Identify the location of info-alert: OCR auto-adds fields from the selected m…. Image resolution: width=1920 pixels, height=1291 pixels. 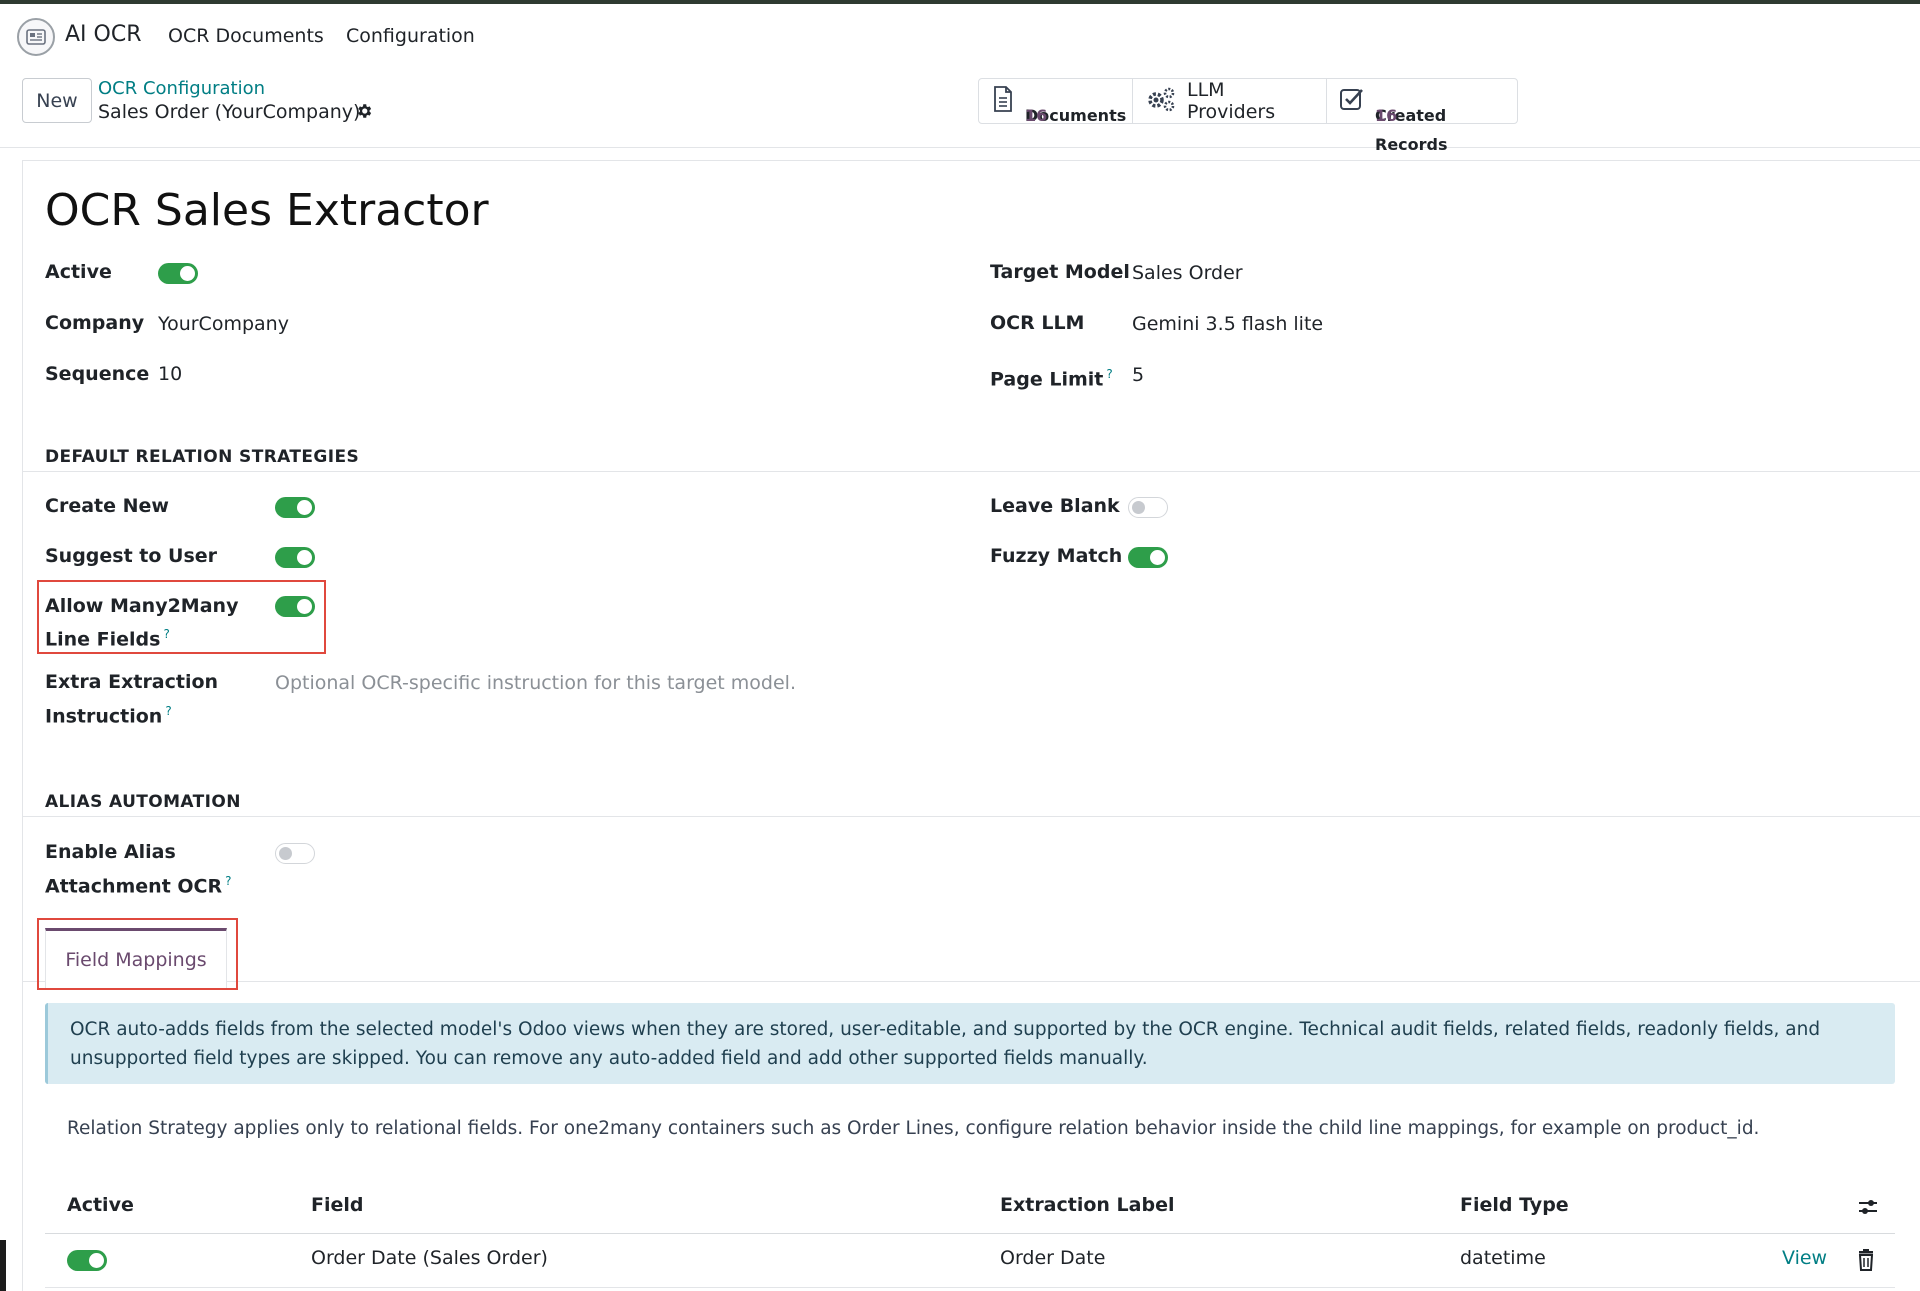
(970, 1043).